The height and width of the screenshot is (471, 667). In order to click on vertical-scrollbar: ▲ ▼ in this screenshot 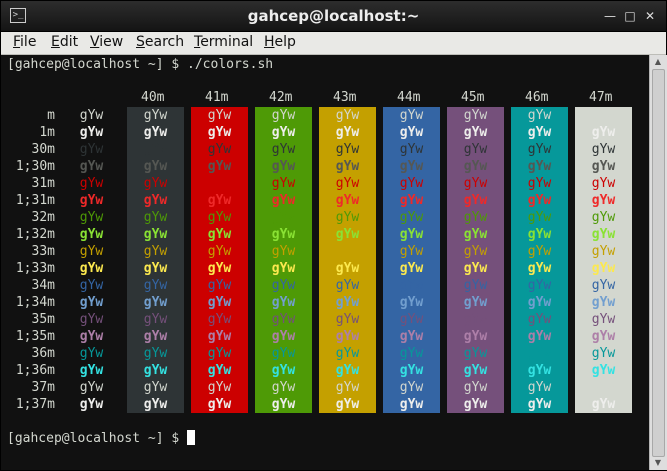, I will do `click(658, 262)`.